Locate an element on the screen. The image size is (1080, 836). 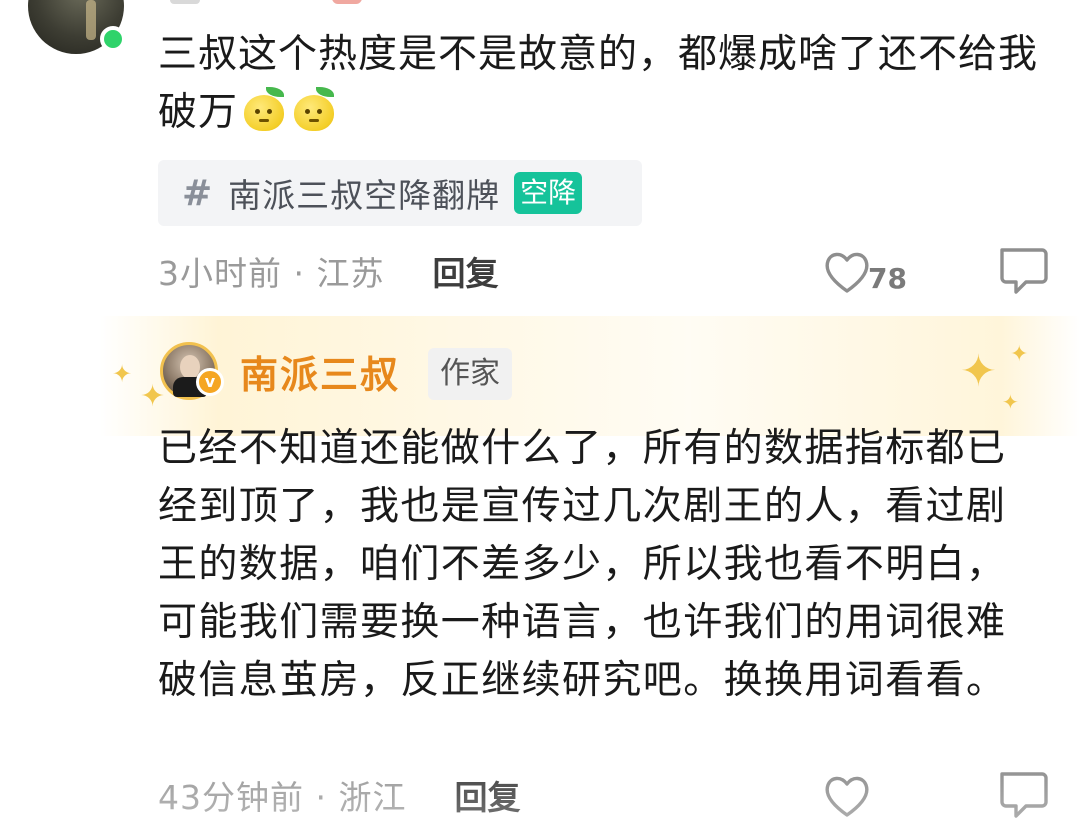
timestamp-location: 3小时前 · 江苏 is located at coordinates (271, 273).